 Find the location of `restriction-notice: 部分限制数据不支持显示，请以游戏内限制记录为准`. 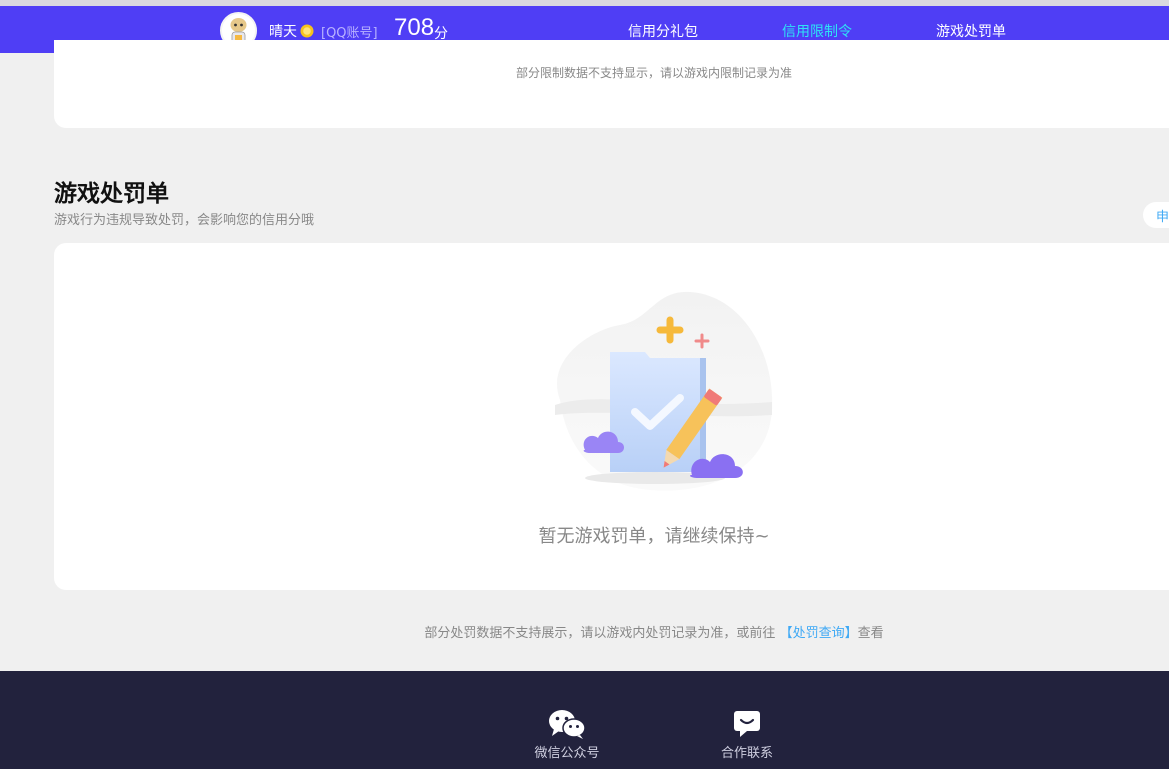

restriction-notice: 部分限制数据不支持显示，请以游戏内限制记录为准 is located at coordinates (653, 73).